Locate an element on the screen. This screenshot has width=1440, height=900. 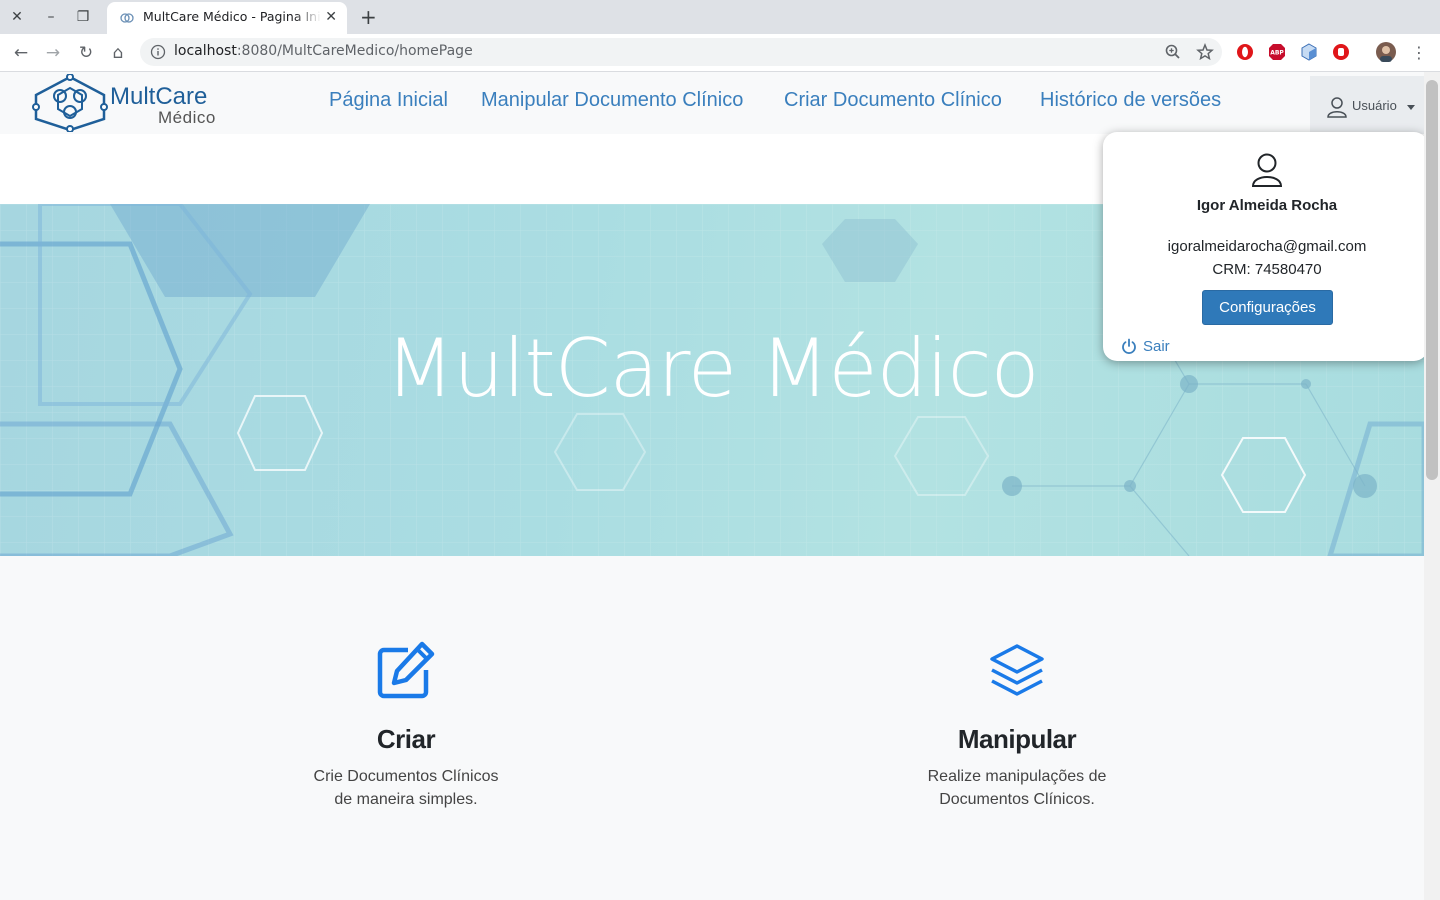
feature-title-manipular: Manipular is located at coordinates (1017, 739).